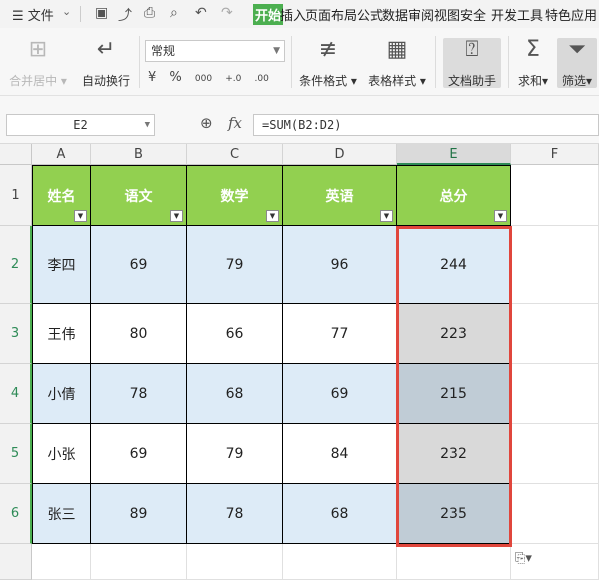 The width and height of the screenshot is (599, 580). Describe the element at coordinates (340, 265) in the screenshot. I see `cell-d2: 96` at that location.